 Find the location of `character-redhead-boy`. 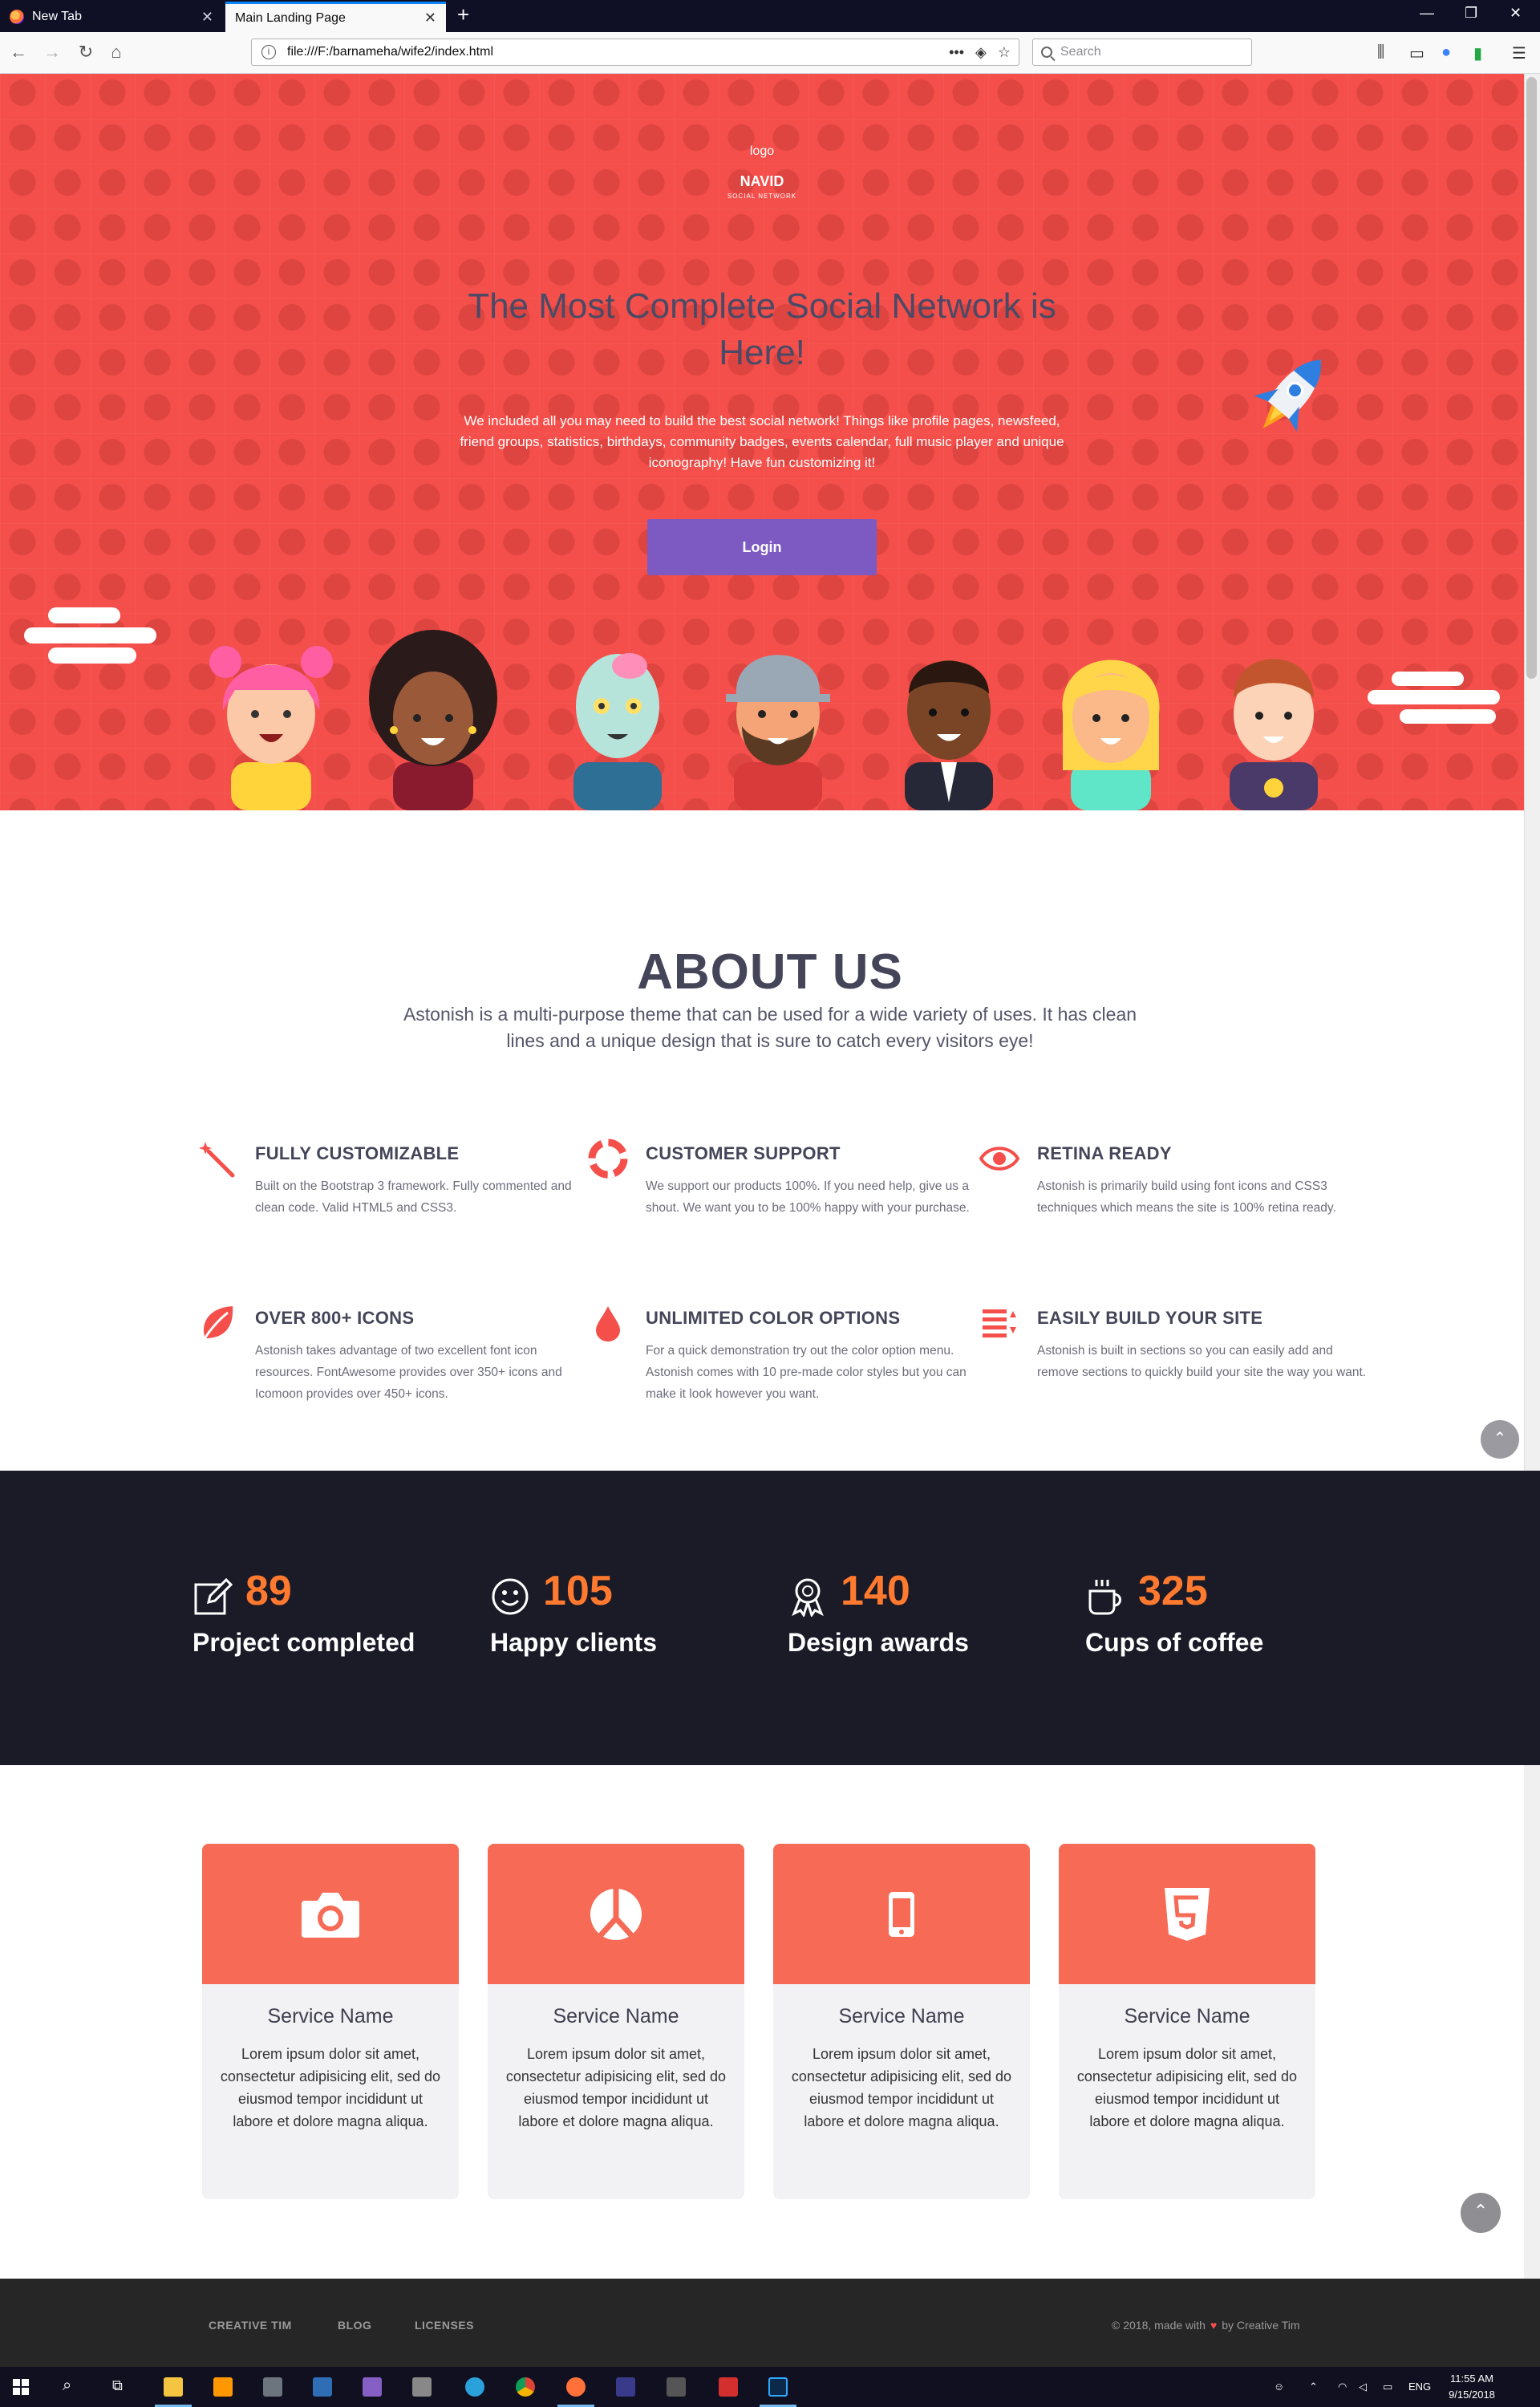

character-redhead-boy is located at coordinates (1274, 734).